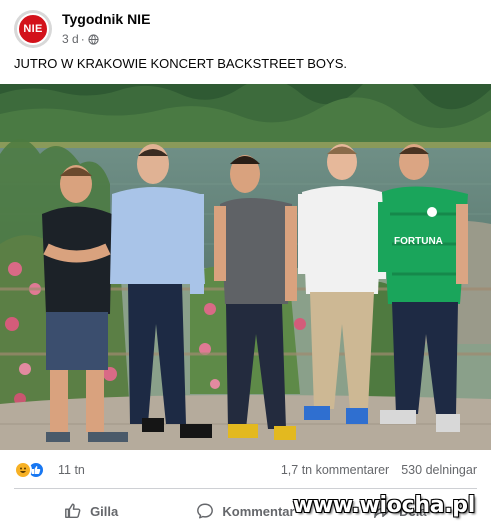 This screenshot has width=491, height=530. I want to click on haha-icon, so click(23, 470).